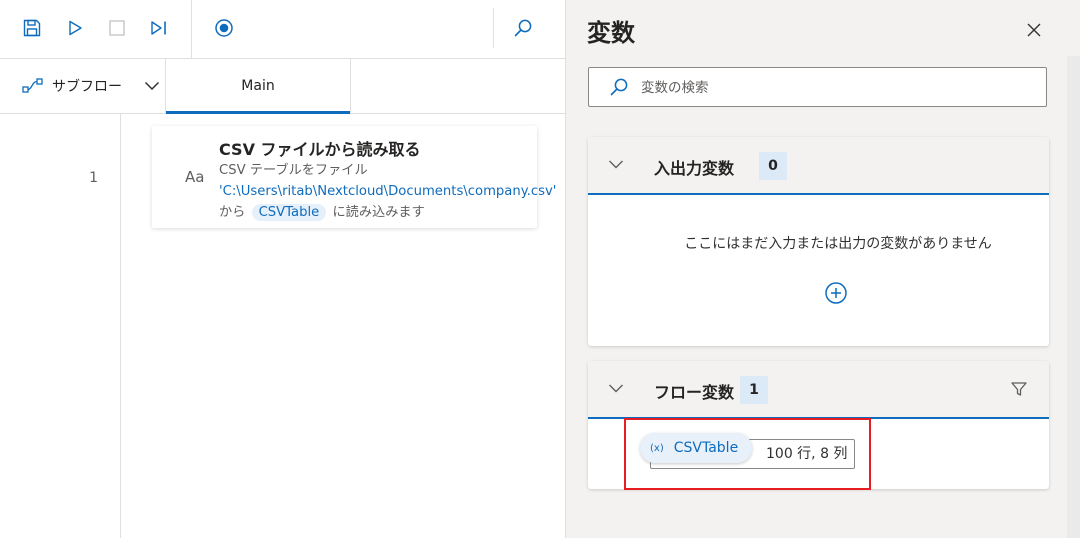  What do you see at coordinates (818, 166) in the screenshot?
I see `io-variables-header: 入出力変数 0` at bounding box center [818, 166].